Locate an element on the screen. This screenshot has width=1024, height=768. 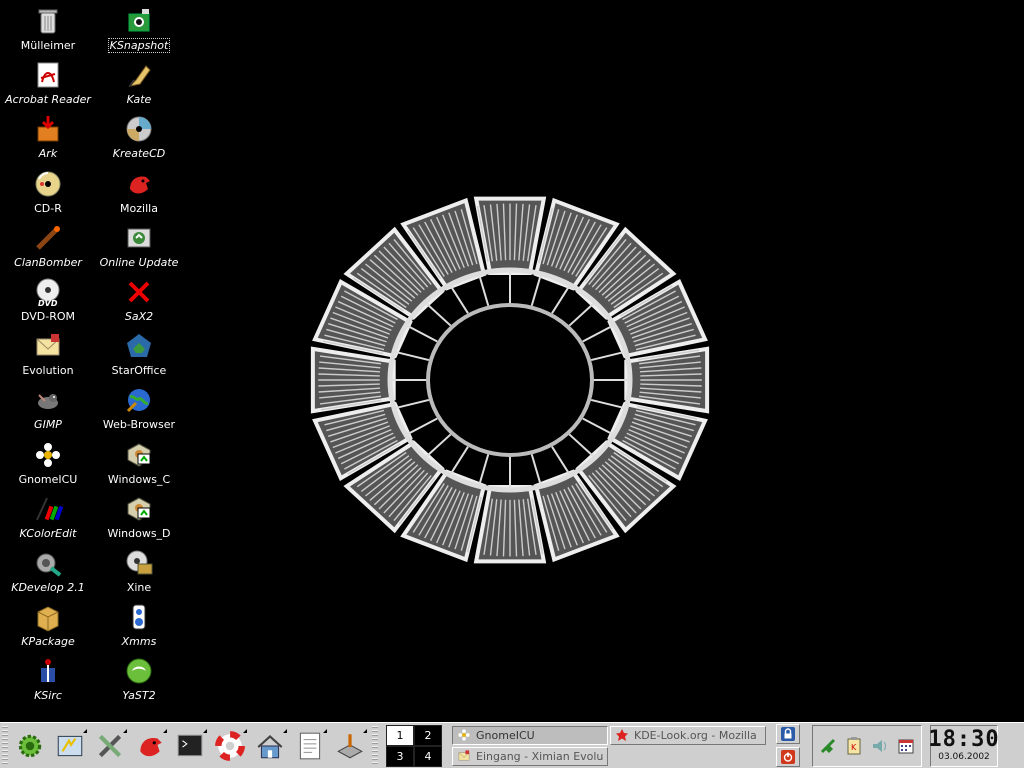
panel-separator is located at coordinates (375, 745).